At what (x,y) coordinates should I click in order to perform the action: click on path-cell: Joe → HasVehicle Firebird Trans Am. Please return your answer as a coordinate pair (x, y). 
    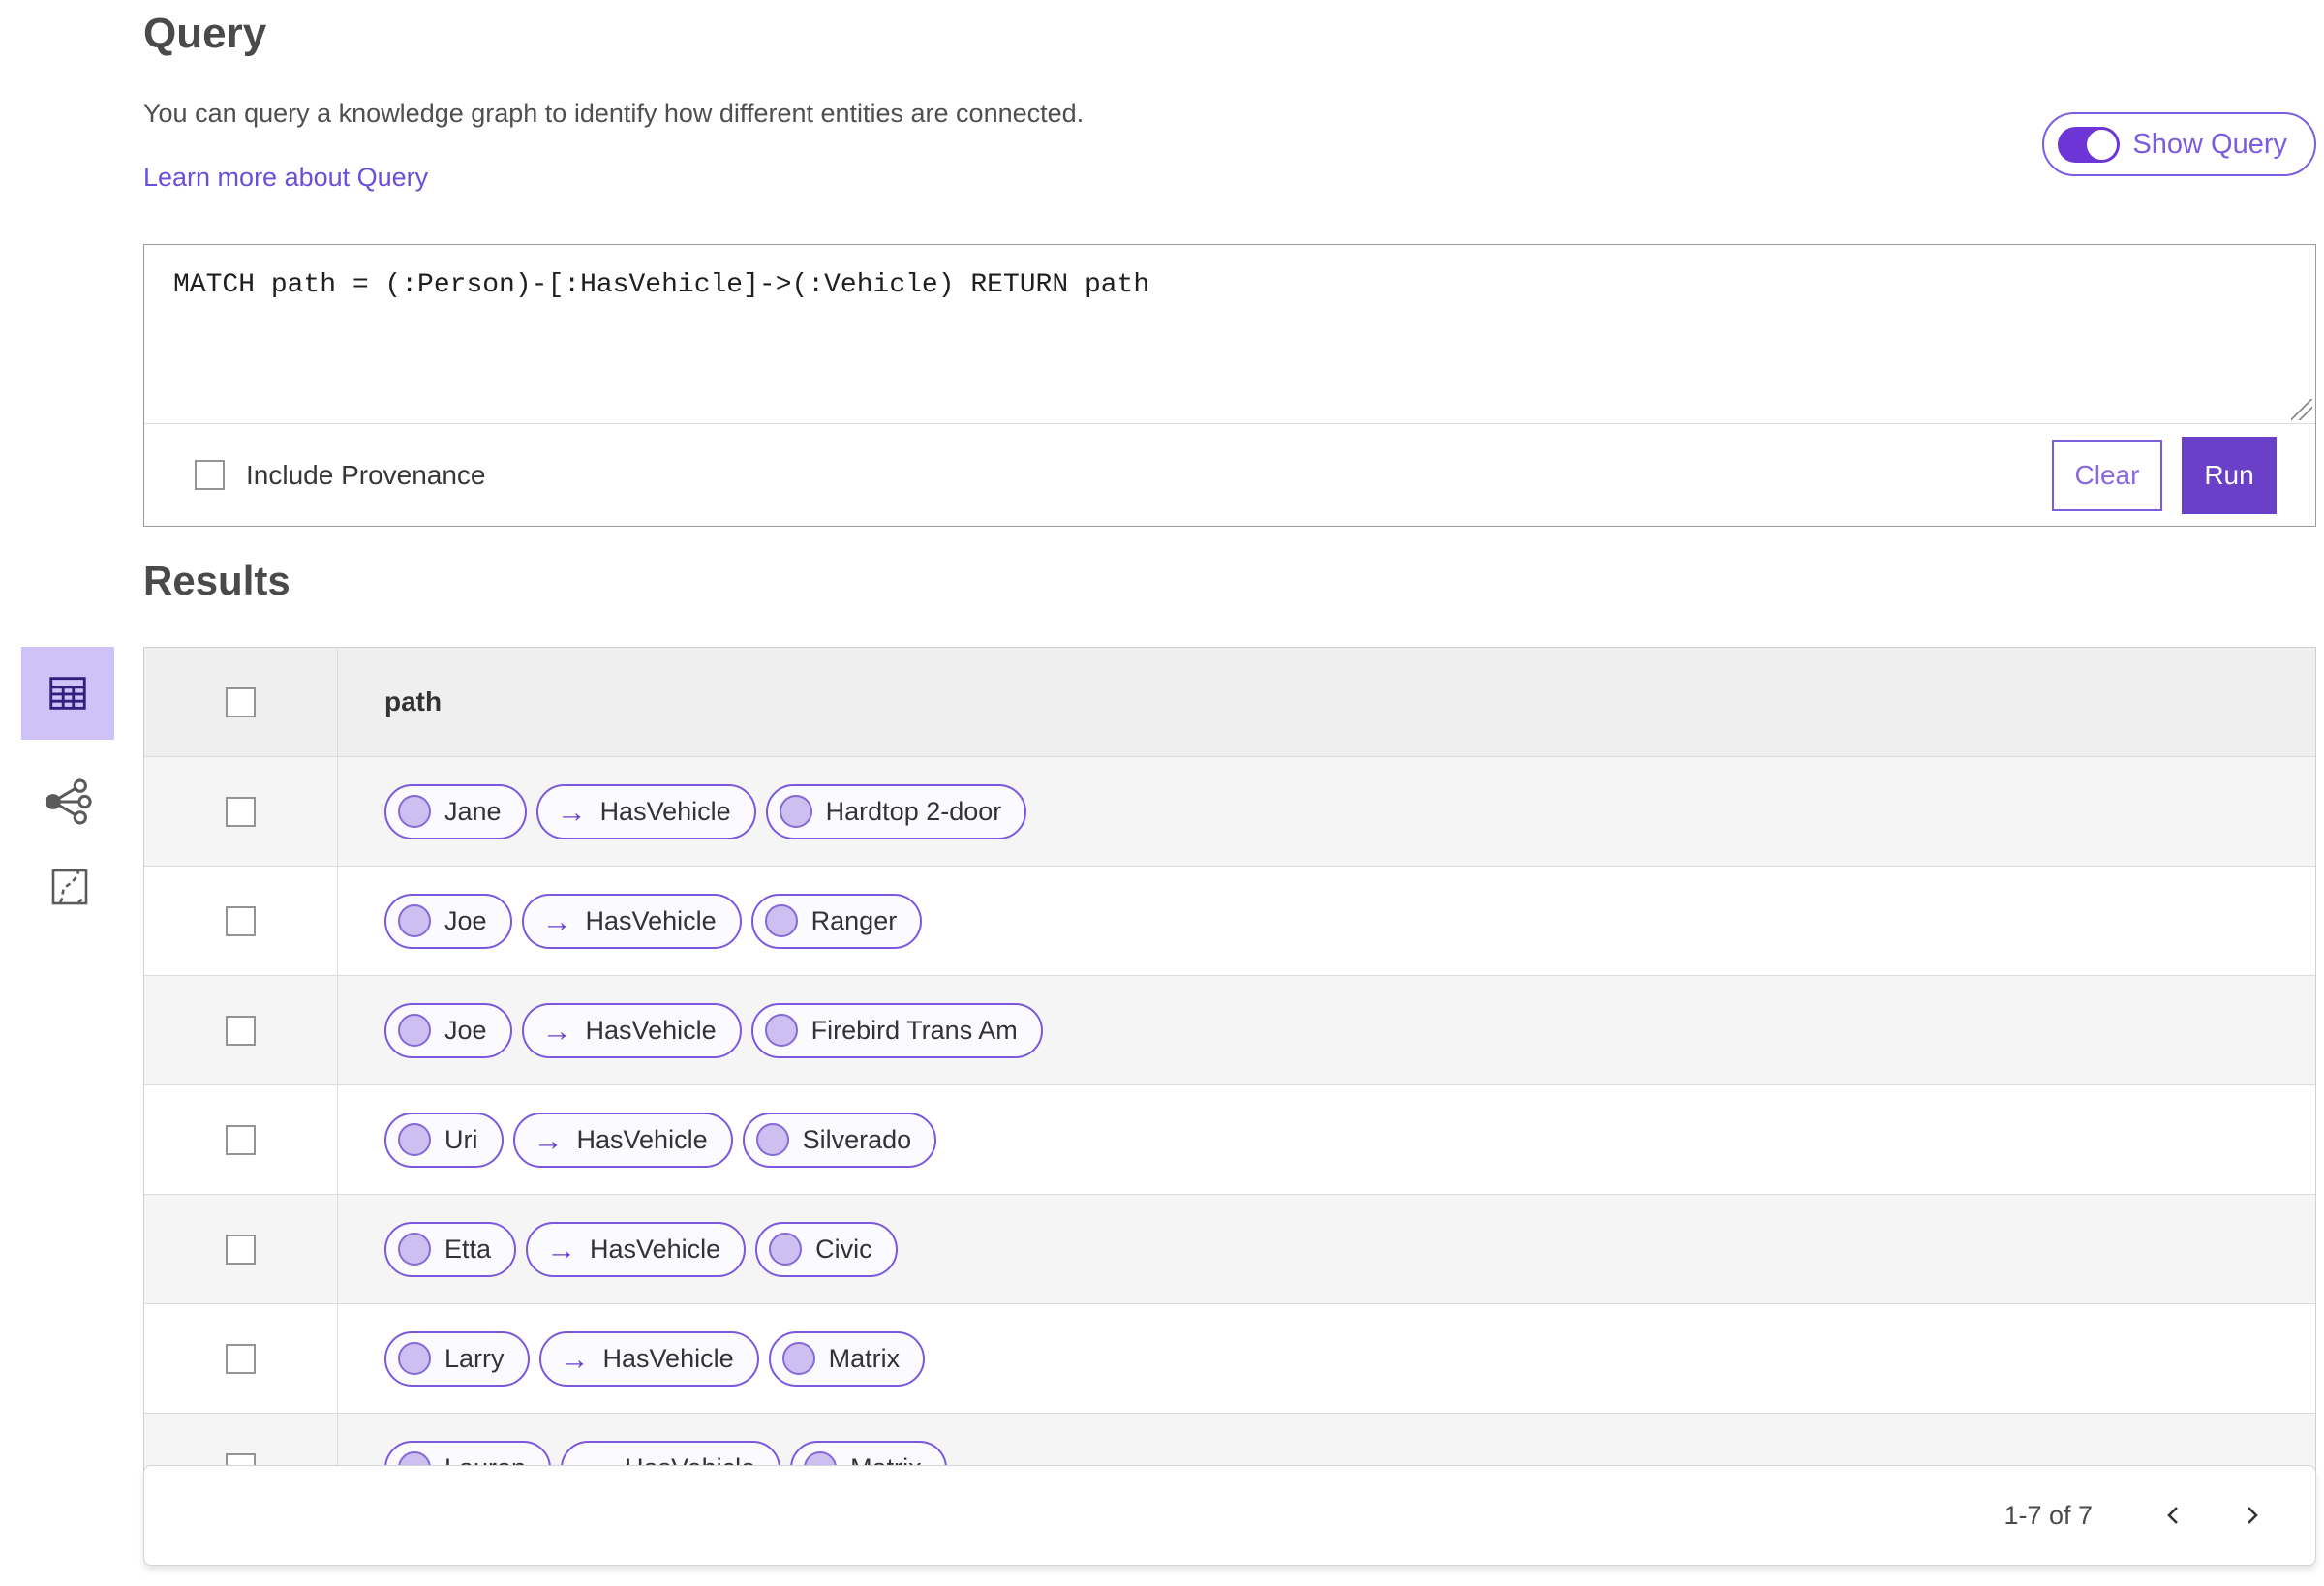
    Looking at the image, I should click on (1327, 1030).